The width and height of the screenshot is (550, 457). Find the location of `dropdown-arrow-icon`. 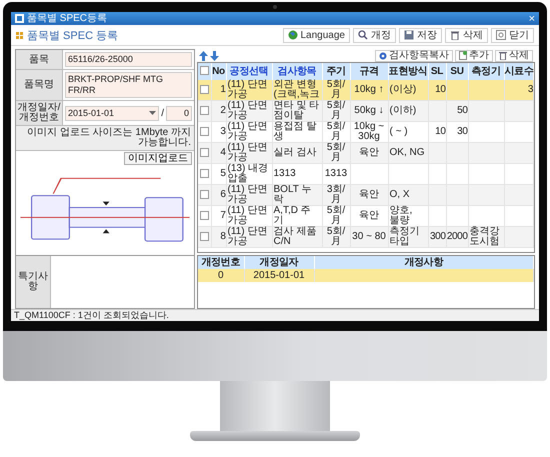

dropdown-arrow-icon is located at coordinates (152, 113).